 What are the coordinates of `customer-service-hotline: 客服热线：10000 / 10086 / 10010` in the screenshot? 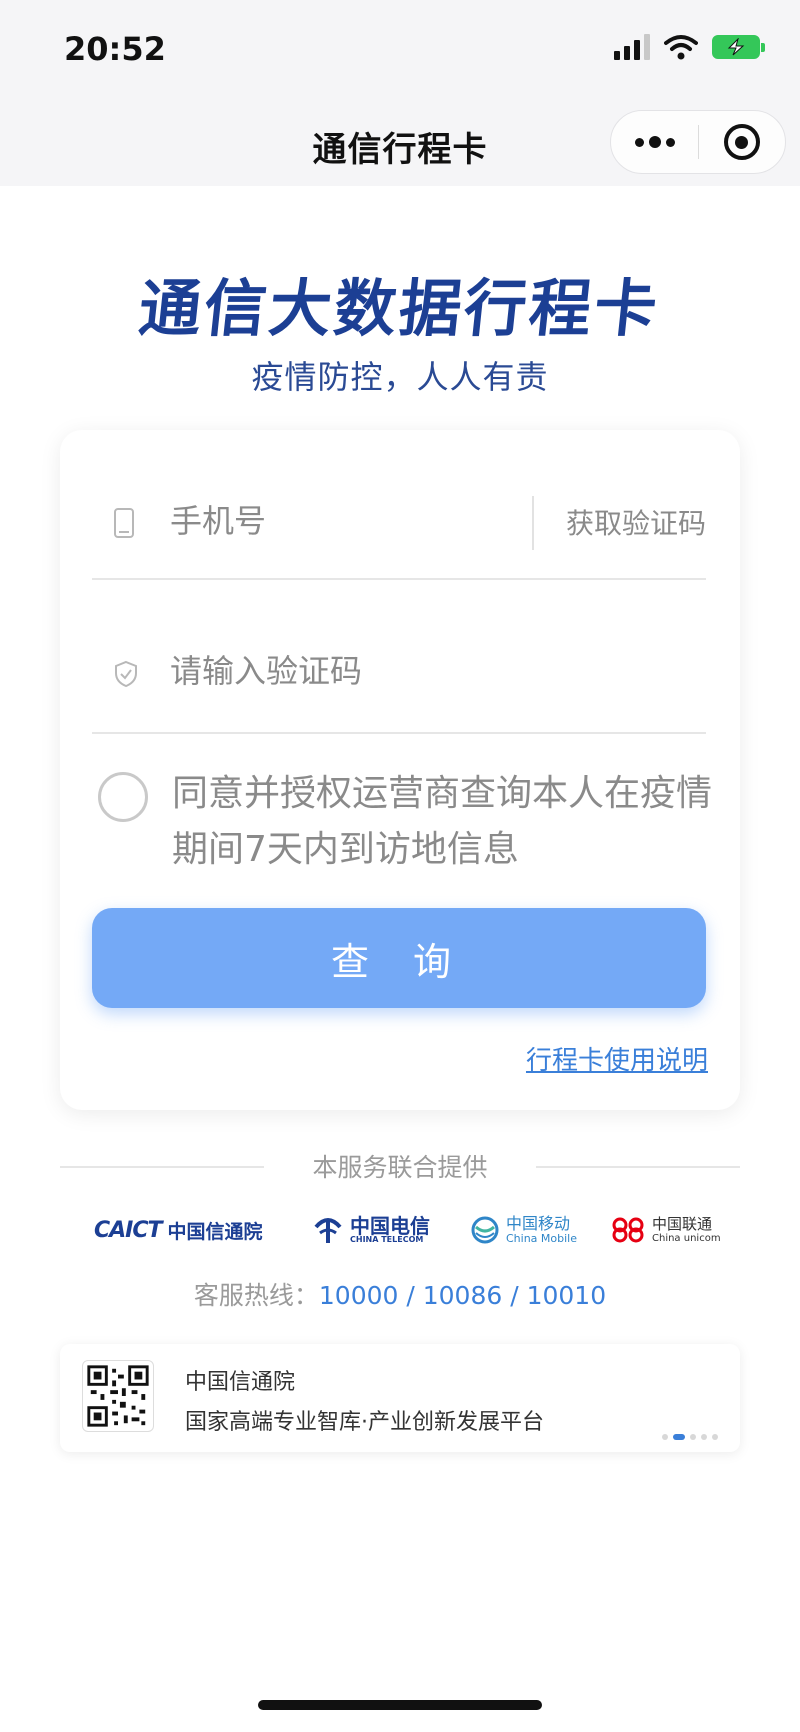 It's located at (400, 1294).